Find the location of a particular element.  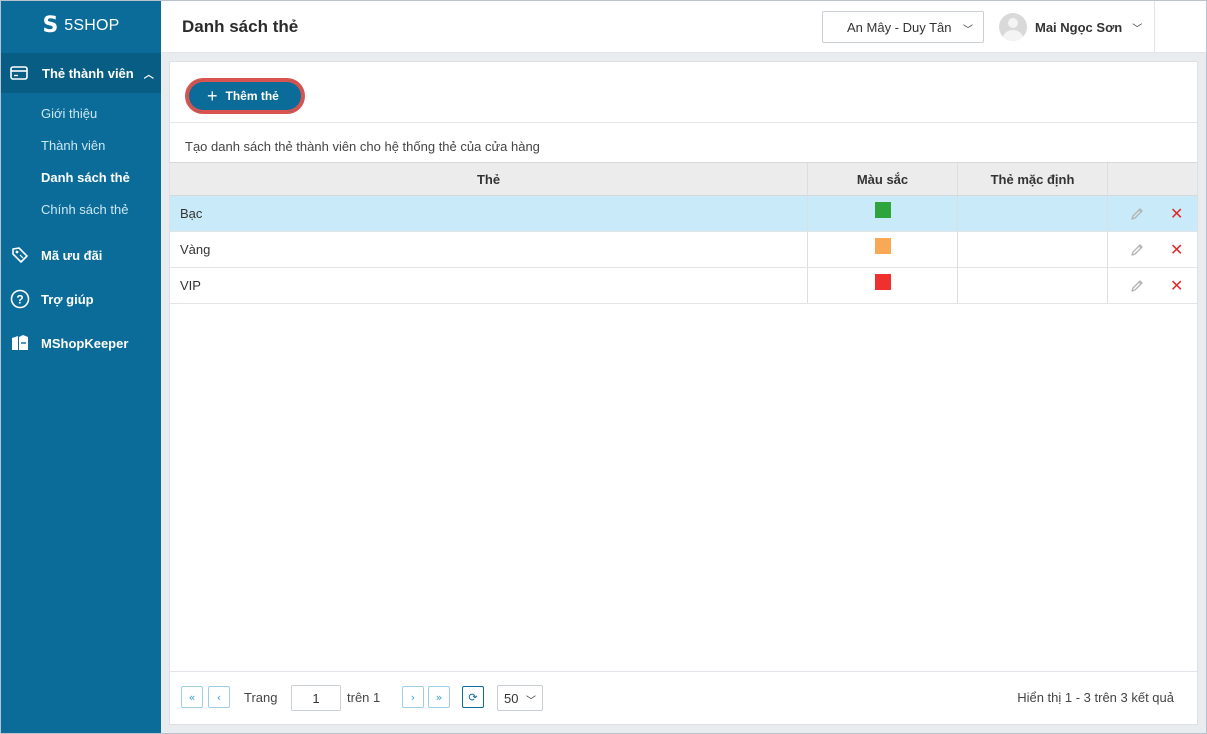

page-size-select: 50 ﹀ is located at coordinates (520, 698).